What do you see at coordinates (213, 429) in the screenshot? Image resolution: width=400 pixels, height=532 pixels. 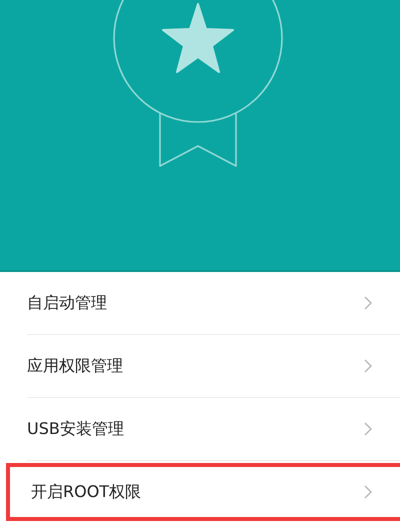 I see `settings-item: USB安装管理` at bounding box center [213, 429].